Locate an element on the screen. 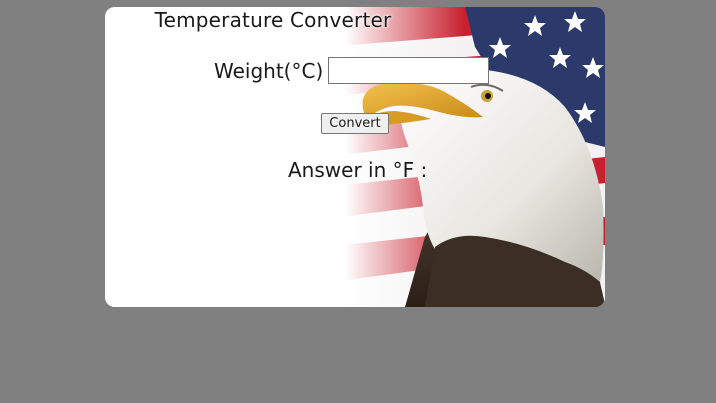 The height and width of the screenshot is (403, 716). celsius-label: Weight(°C) is located at coordinates (269, 70).